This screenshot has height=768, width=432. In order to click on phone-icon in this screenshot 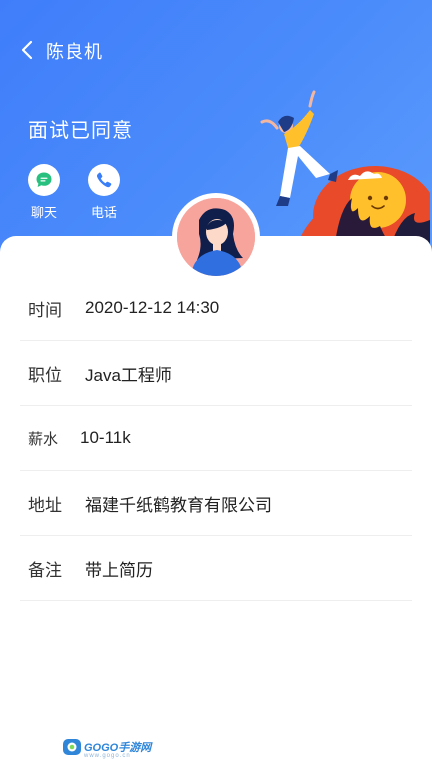, I will do `click(104, 180)`.